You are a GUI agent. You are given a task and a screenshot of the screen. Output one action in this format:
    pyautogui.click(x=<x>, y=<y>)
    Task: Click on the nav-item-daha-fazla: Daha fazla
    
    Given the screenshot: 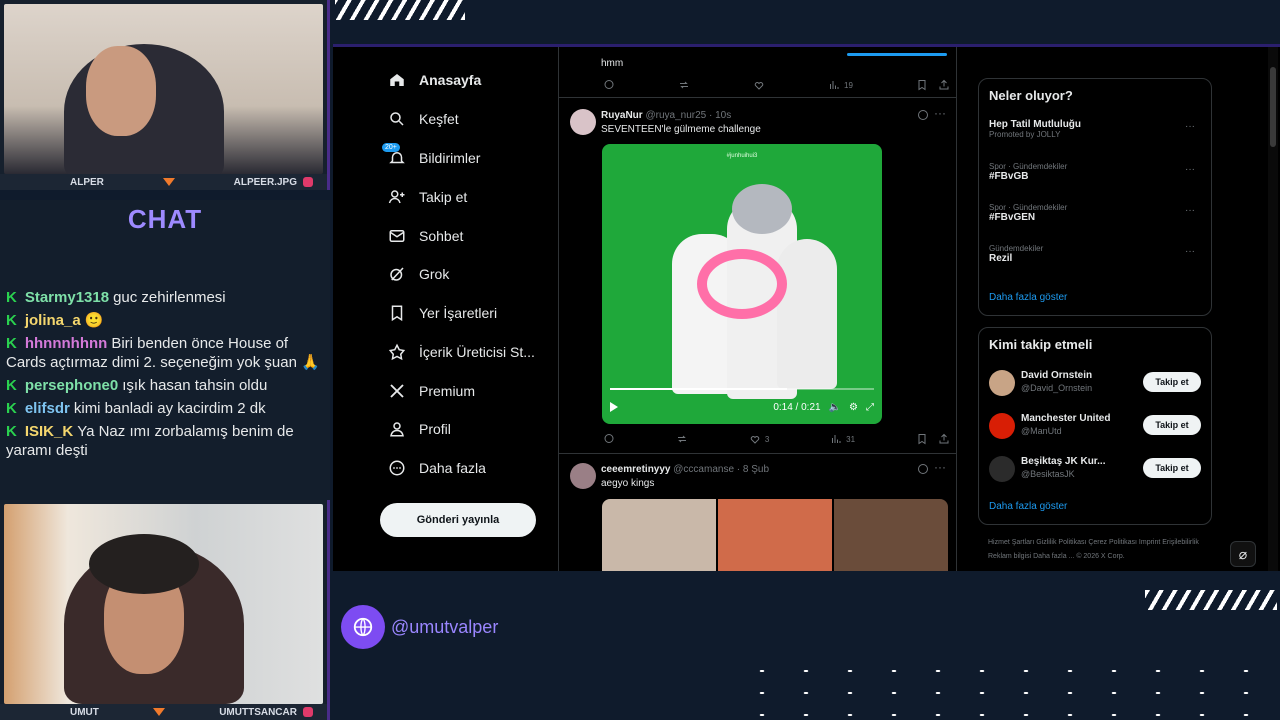 What is the action you would take?
    pyautogui.click(x=437, y=468)
    